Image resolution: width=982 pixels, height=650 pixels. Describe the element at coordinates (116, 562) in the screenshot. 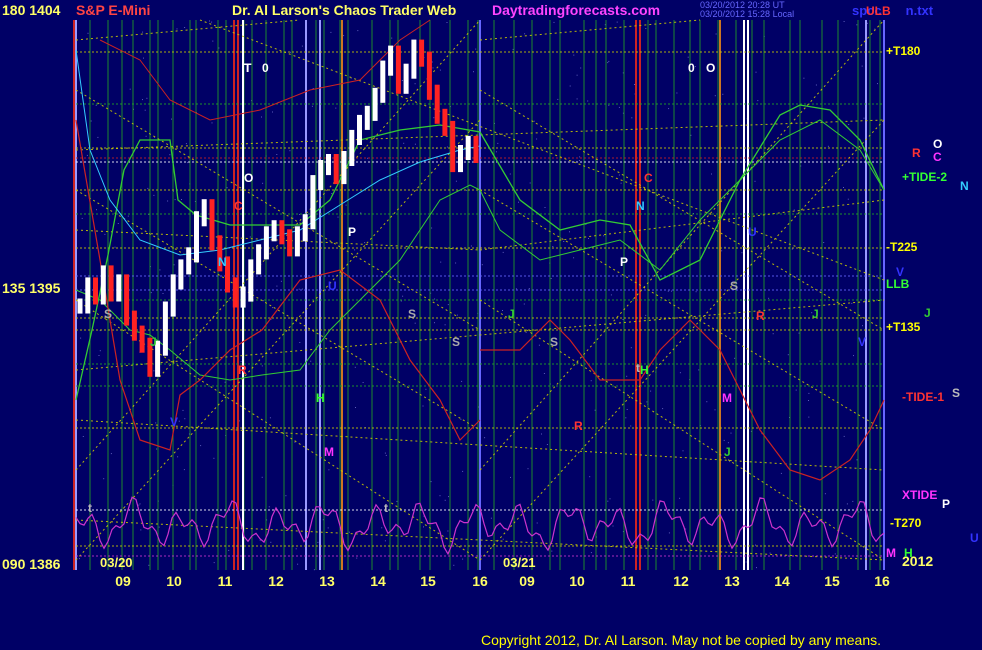

I see `date-day1: 03/20` at that location.